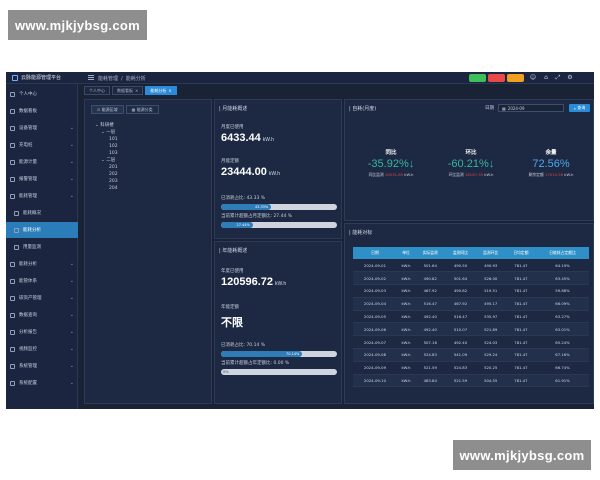  What do you see at coordinates (533, 78) in the screenshot?
I see `user-icon: ☺` at bounding box center [533, 78].